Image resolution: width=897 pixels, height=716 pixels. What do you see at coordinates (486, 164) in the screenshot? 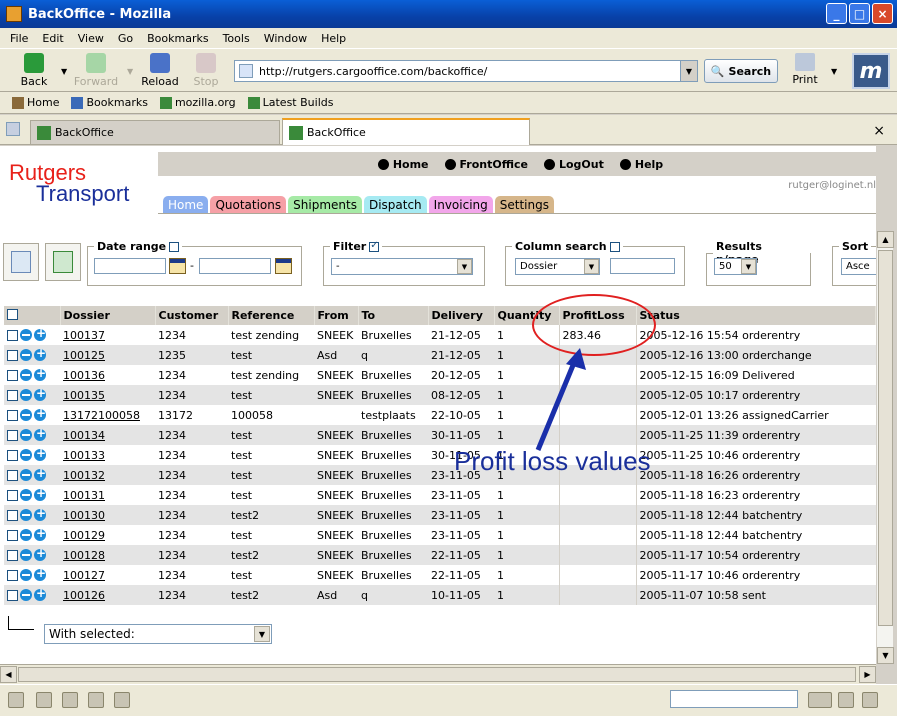
I see `topmenu-frontoffice: FrontOffice` at bounding box center [486, 164].